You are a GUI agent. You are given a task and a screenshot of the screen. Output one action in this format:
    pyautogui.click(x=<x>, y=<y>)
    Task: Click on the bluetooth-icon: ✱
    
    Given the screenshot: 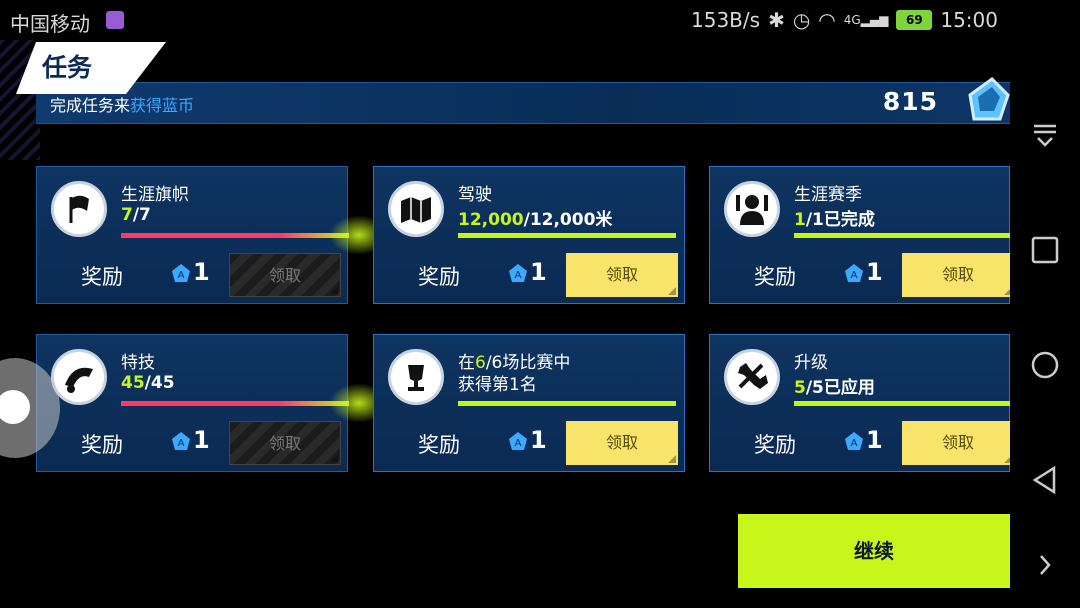 What is the action you would take?
    pyautogui.click(x=776, y=20)
    